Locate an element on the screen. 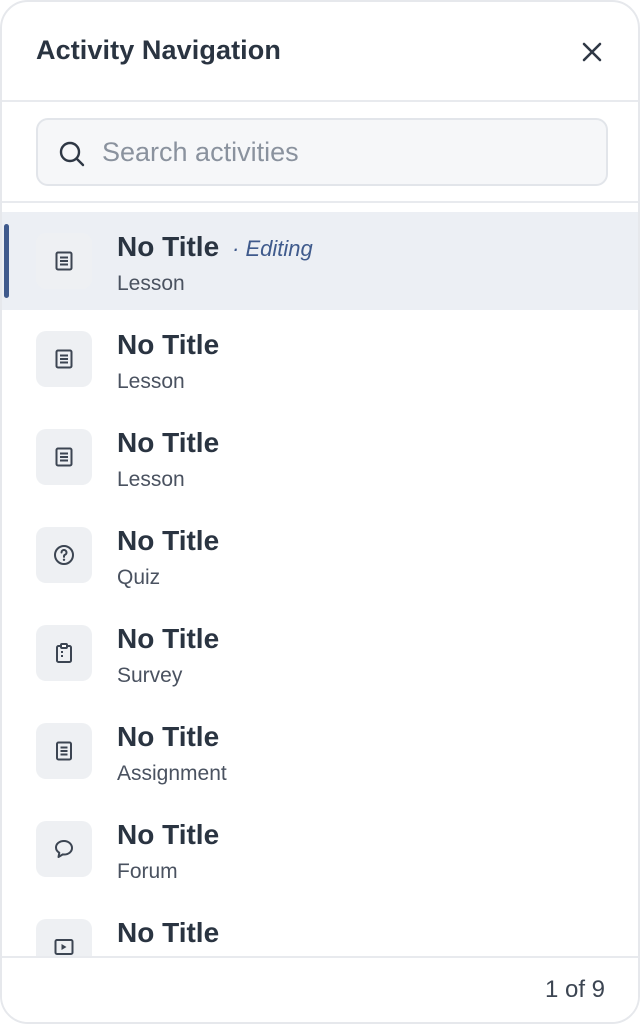  assignment-icon is located at coordinates (64, 751).